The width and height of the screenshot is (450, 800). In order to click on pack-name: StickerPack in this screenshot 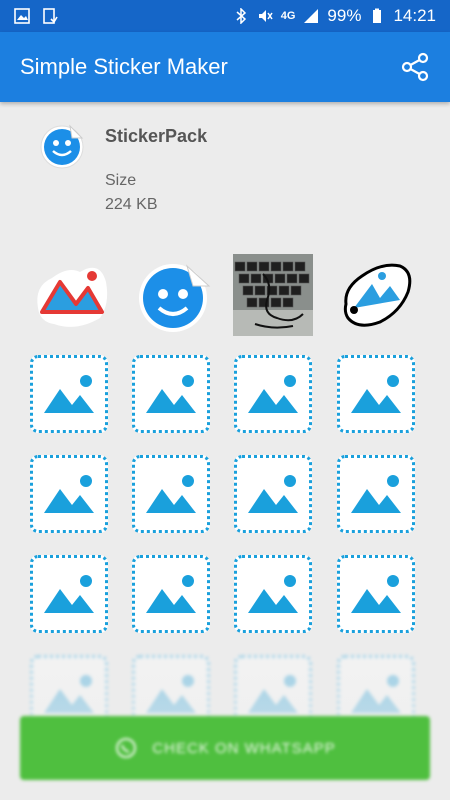, I will do `click(156, 136)`.